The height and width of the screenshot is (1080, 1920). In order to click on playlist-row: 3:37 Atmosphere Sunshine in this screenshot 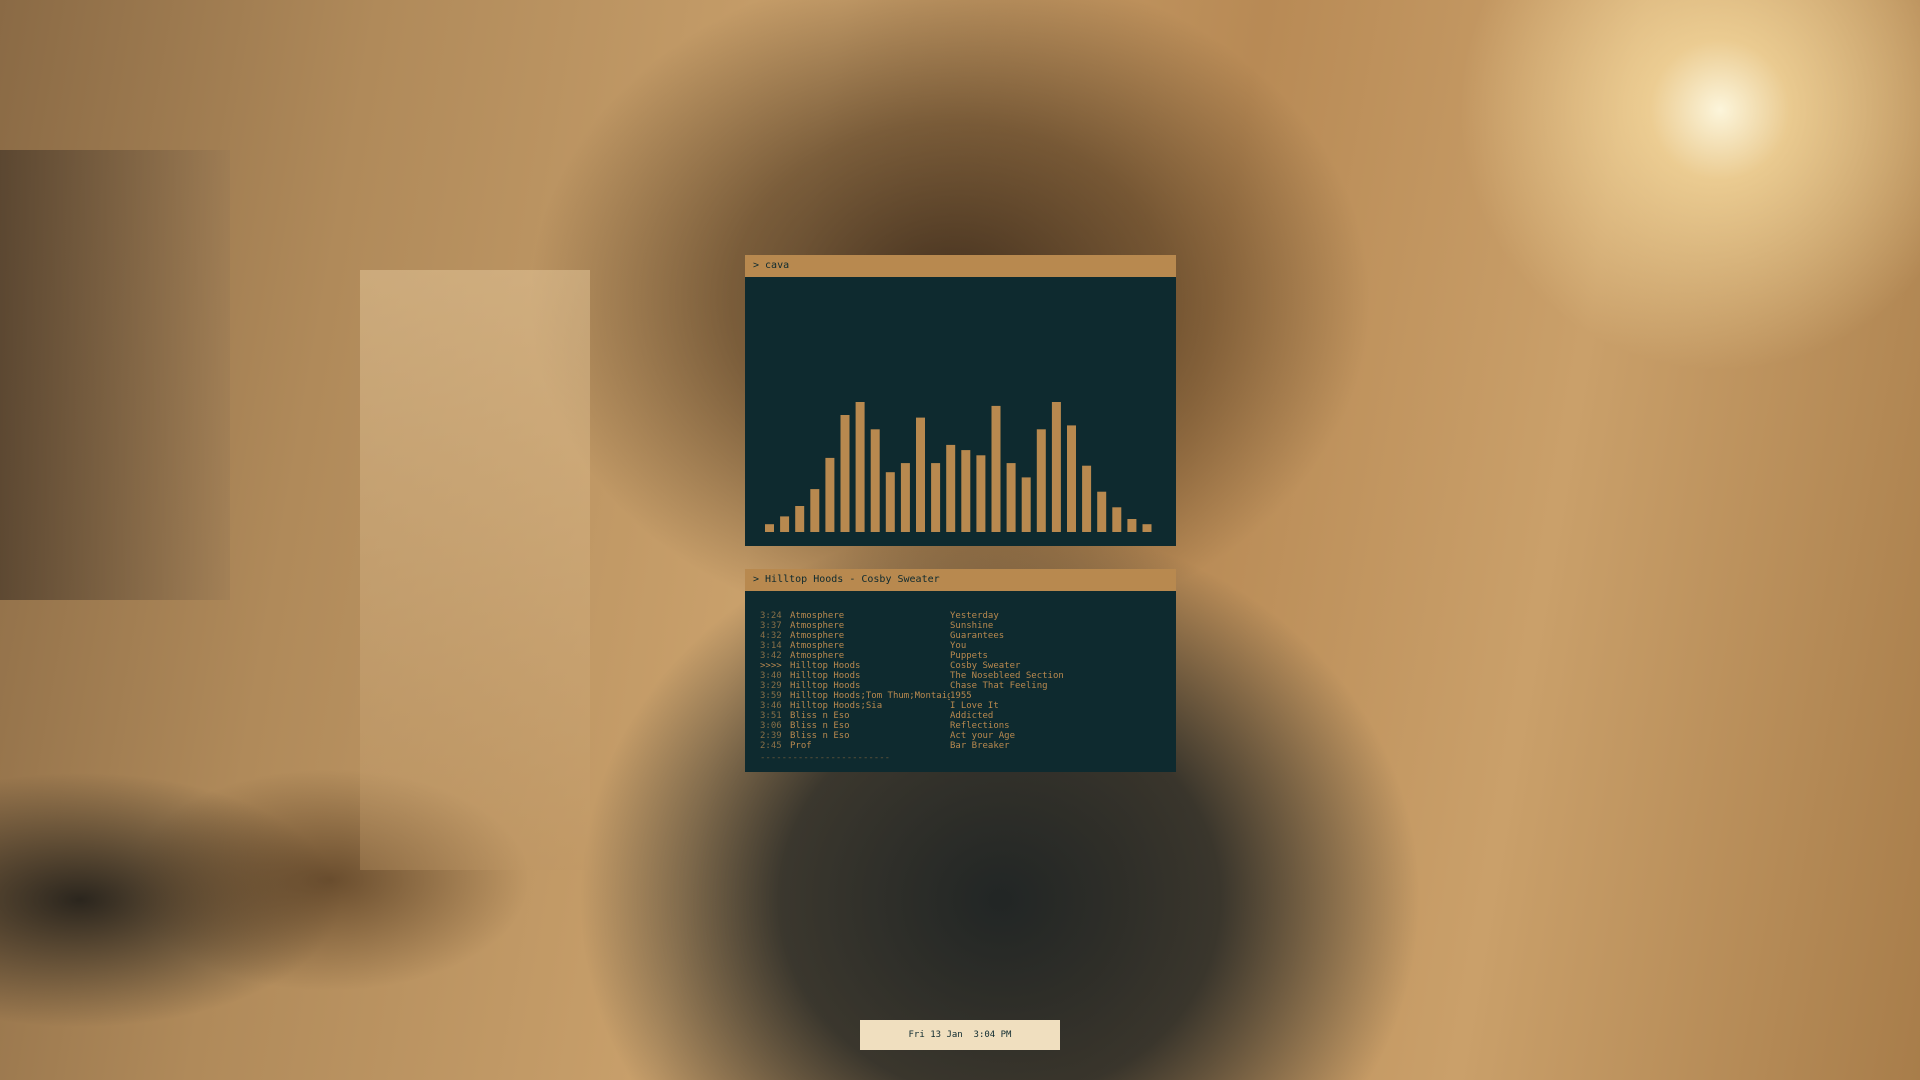, I will do `click(968, 626)`.